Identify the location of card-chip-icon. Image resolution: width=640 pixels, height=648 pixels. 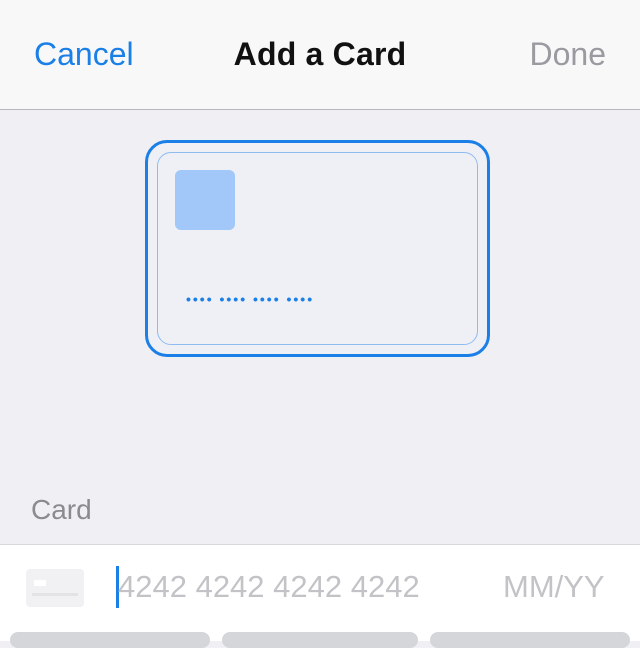
(205, 200).